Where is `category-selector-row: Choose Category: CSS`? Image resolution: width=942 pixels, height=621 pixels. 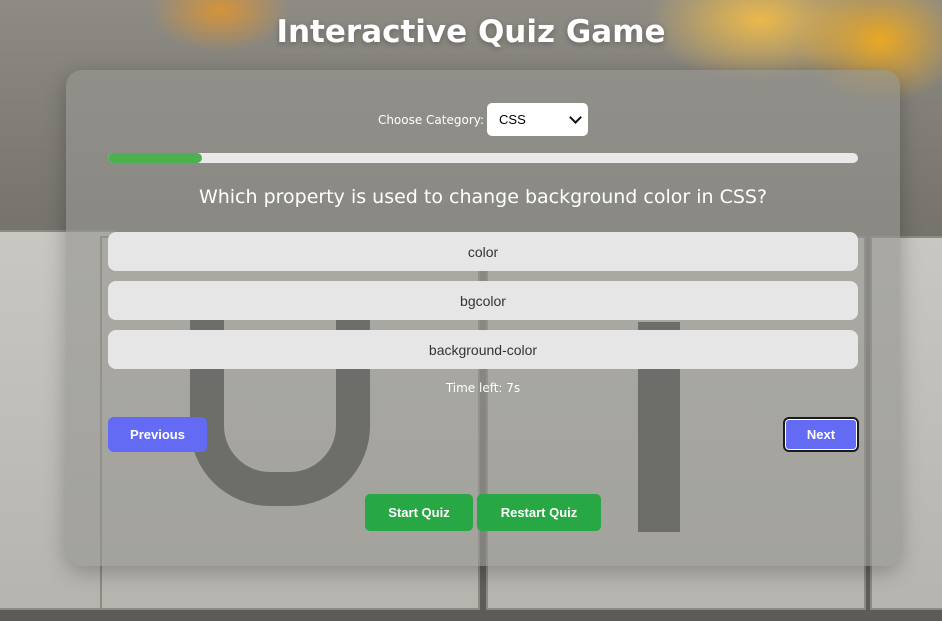 category-selector-row: Choose Category: CSS is located at coordinates (483, 119).